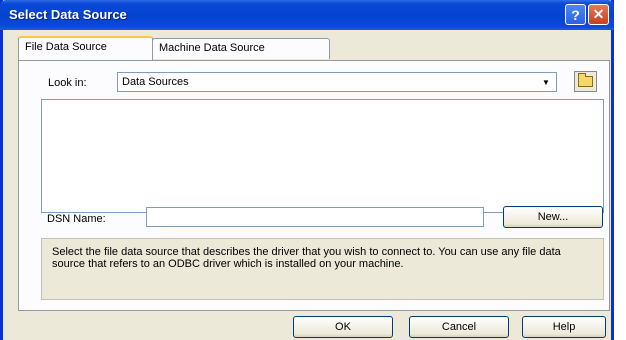  What do you see at coordinates (68, 14) in the screenshot?
I see `window-title: Select Data Source` at bounding box center [68, 14].